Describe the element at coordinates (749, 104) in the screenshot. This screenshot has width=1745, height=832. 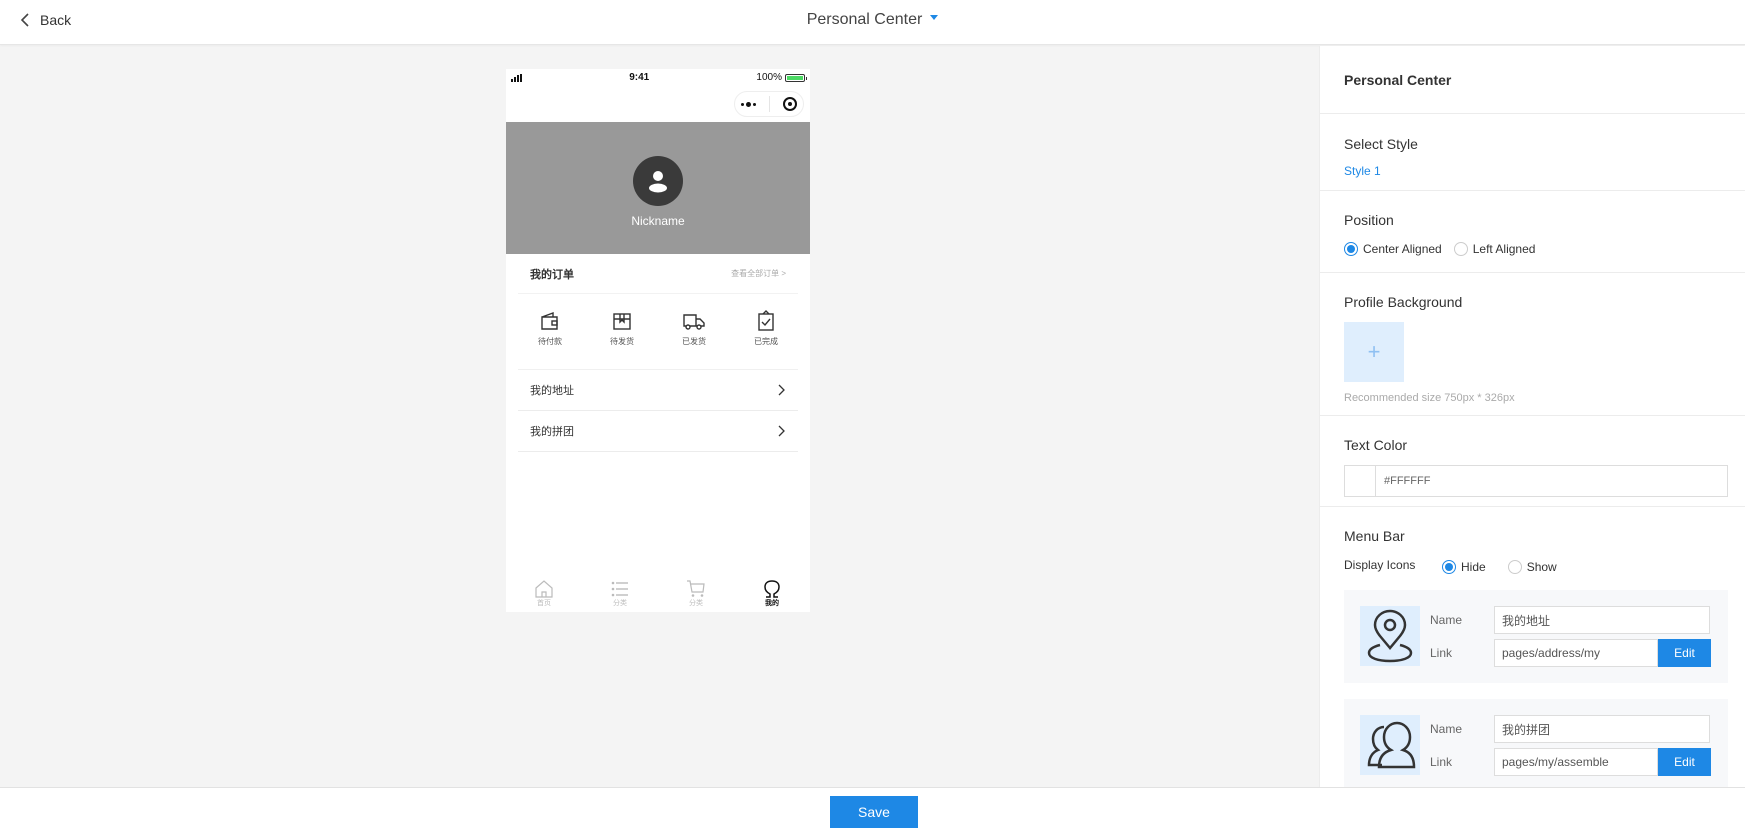
I see `more-dots-icon` at that location.